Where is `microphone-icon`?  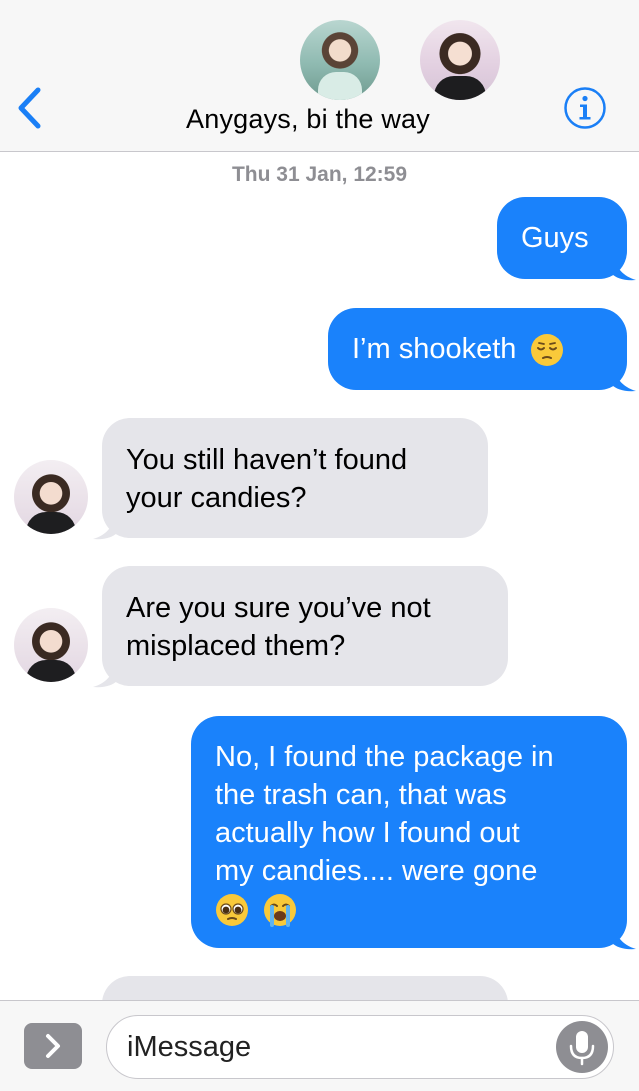 microphone-icon is located at coordinates (582, 1047).